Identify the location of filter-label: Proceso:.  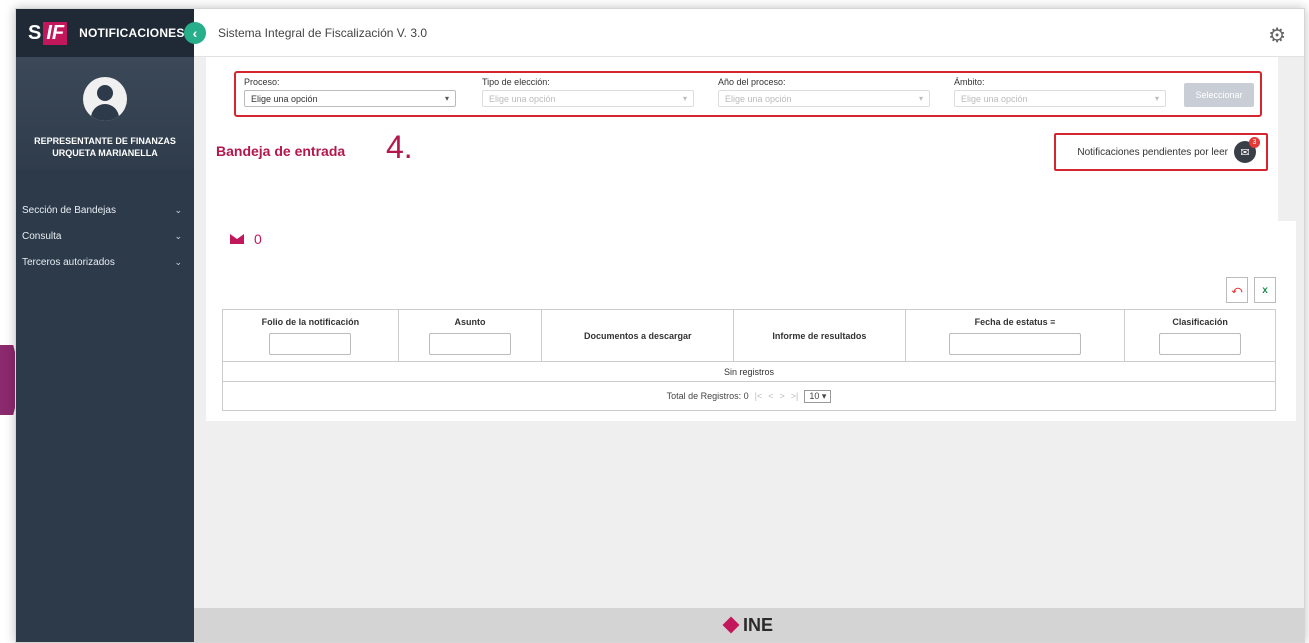
(262, 82).